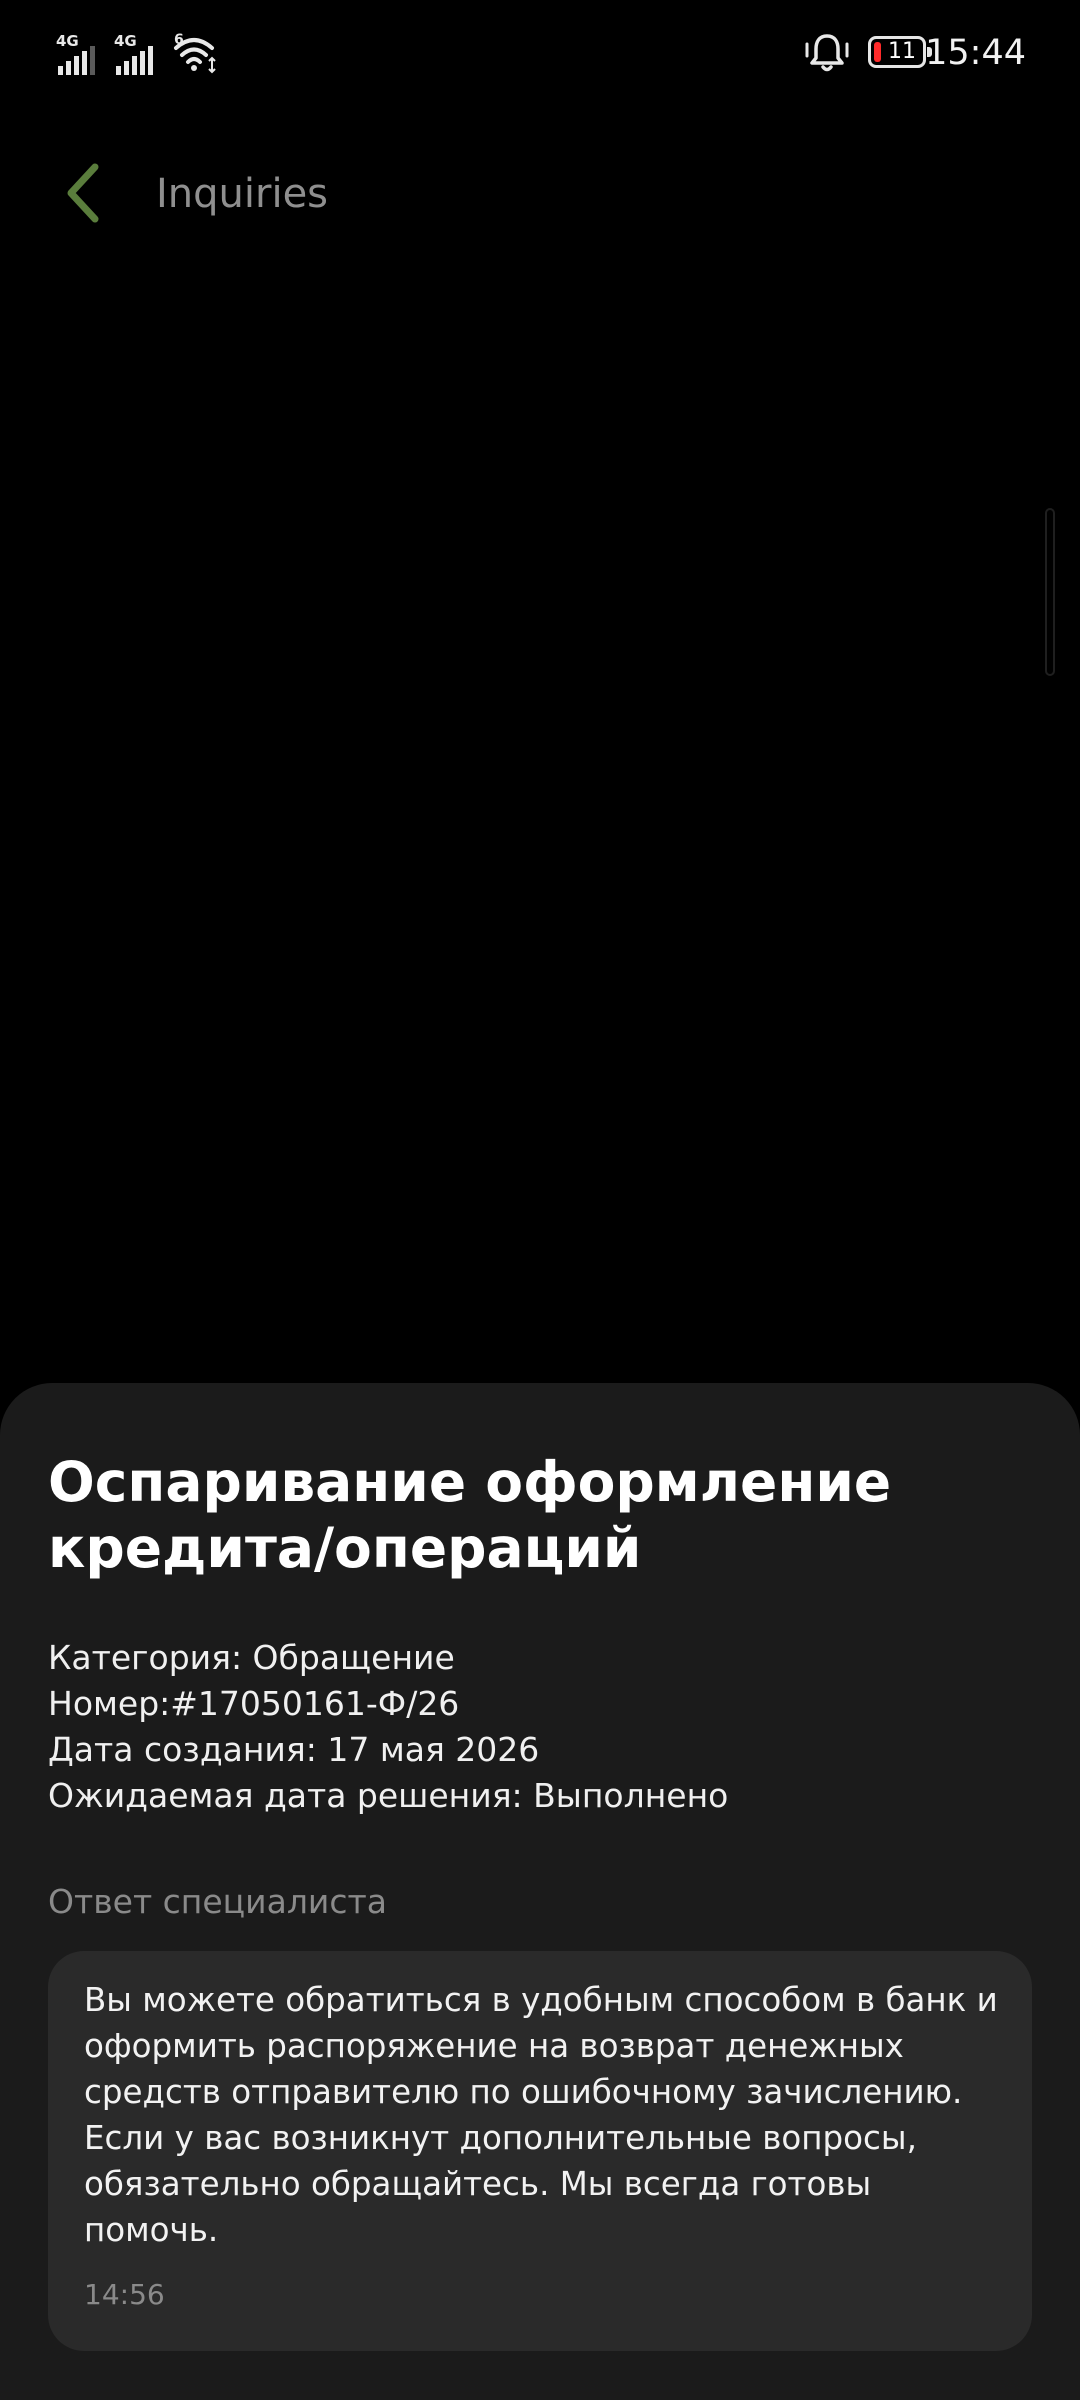 The image size is (1080, 2400). What do you see at coordinates (217, 1901) in the screenshot?
I see `specialist-response-label: Ответ специалиста` at bounding box center [217, 1901].